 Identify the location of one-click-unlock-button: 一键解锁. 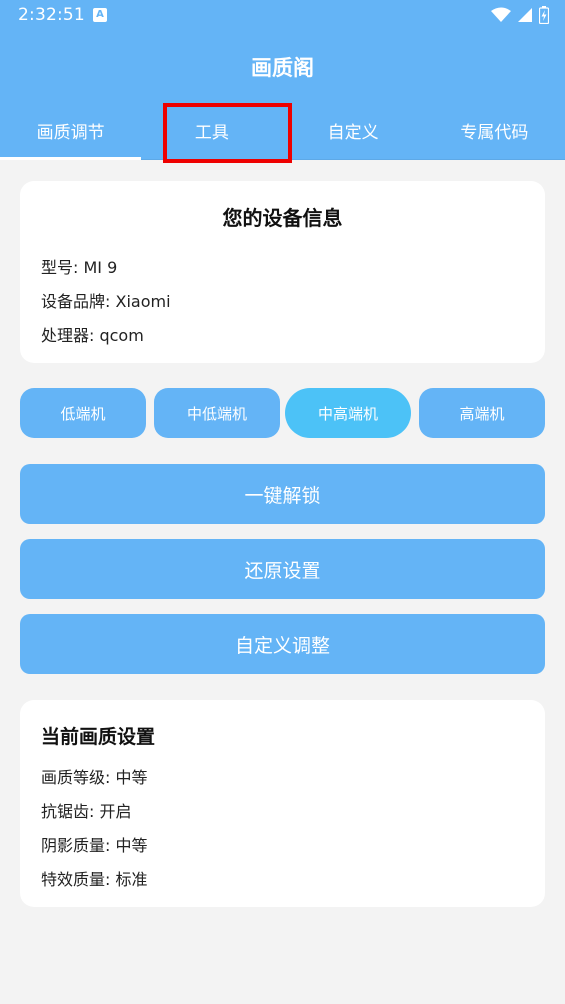
(282, 494).